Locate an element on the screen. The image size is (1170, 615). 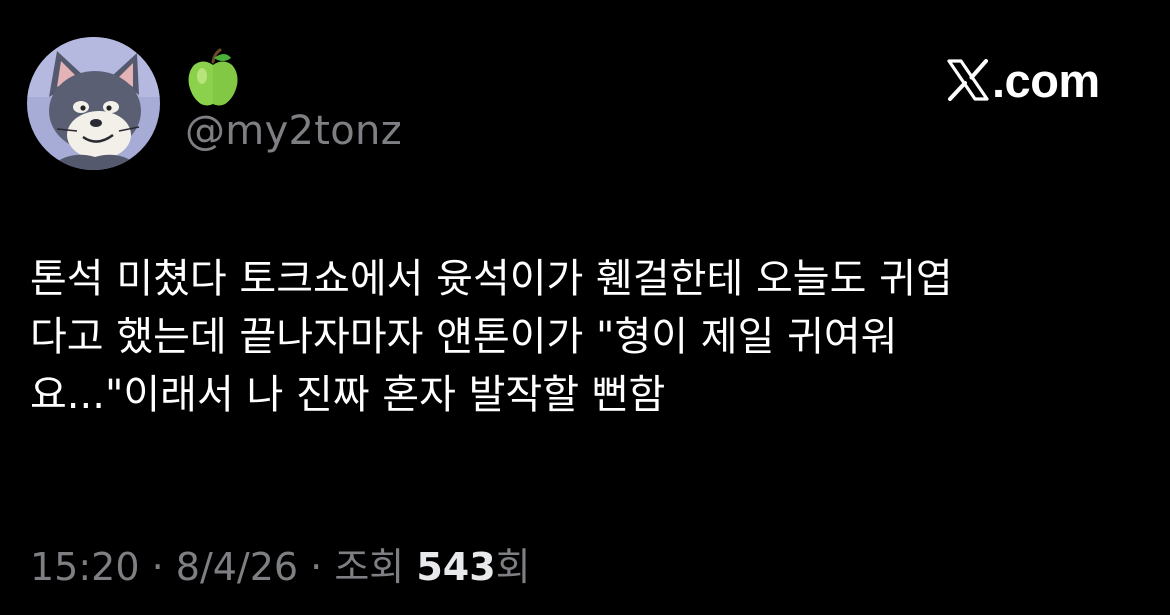
tweet-time: 15:20 is located at coordinates (85, 567).